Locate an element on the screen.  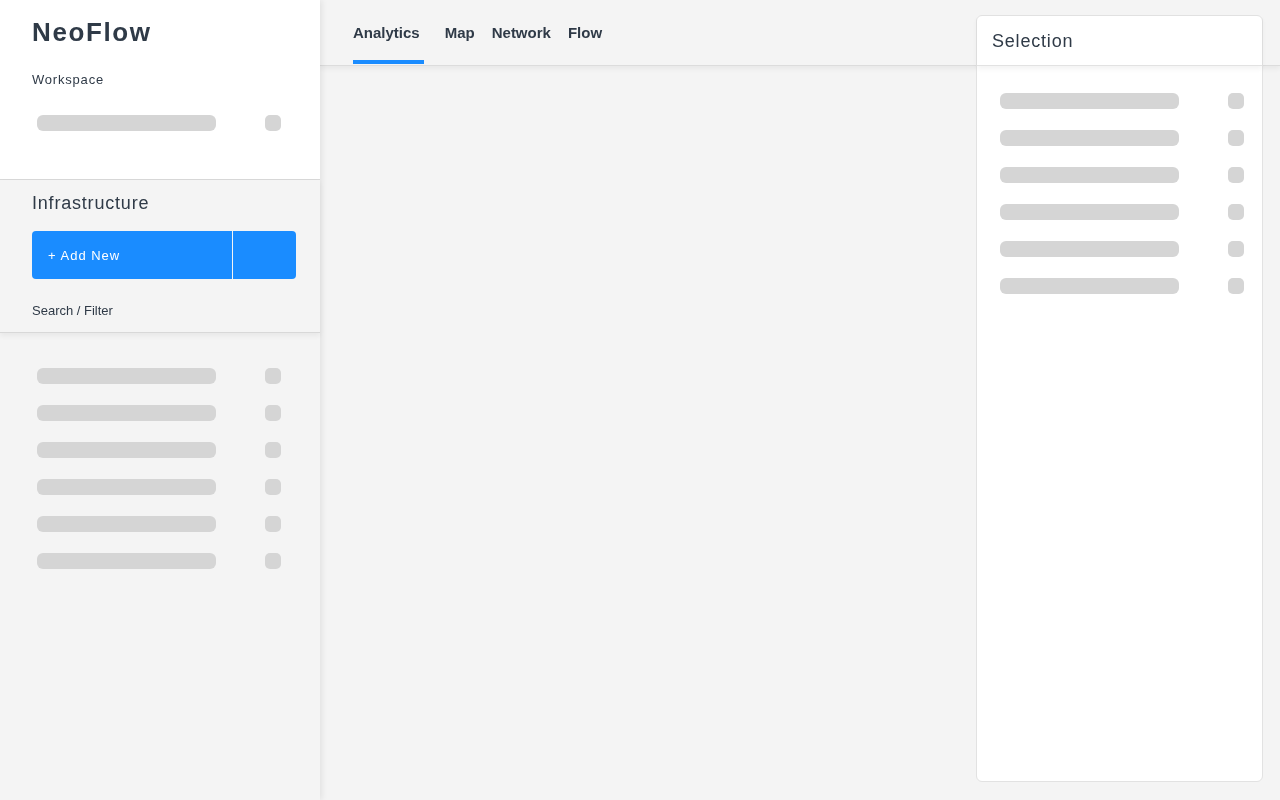
panel-title: Selection is located at coordinates (1033, 41).